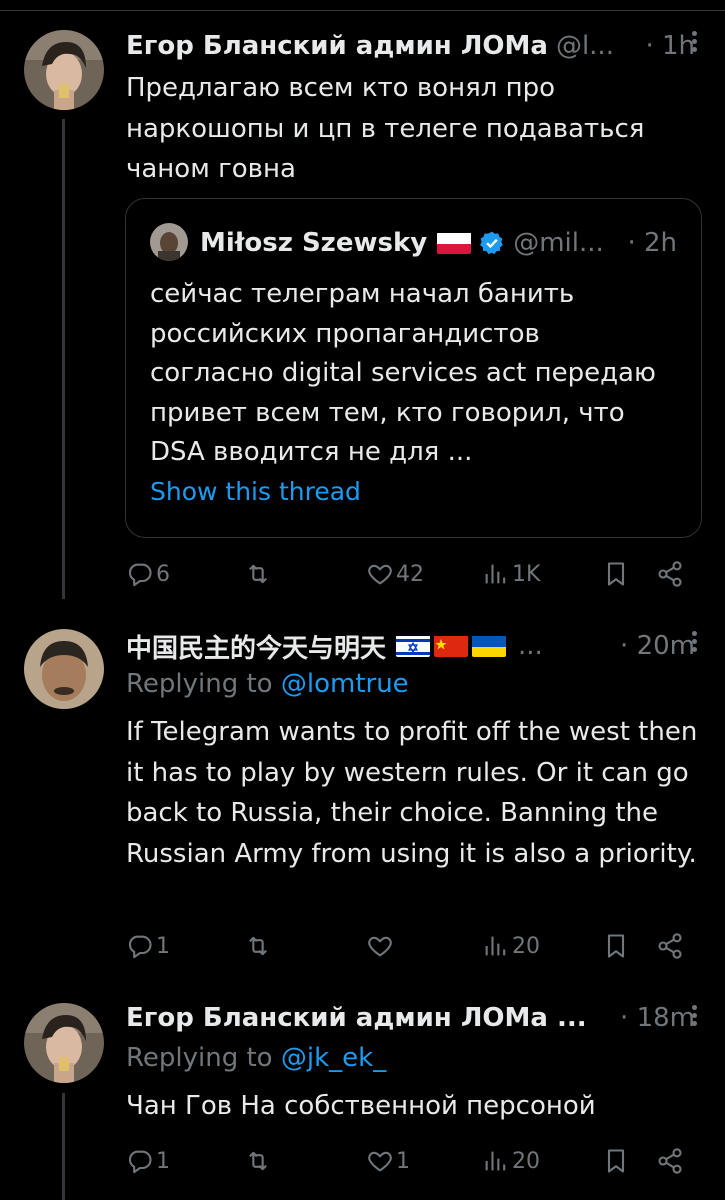 This screenshot has width=725, height=1200. I want to click on tweet-header: Егор Бланский админ ЛОМа ... · 18m, so click(410, 1018).